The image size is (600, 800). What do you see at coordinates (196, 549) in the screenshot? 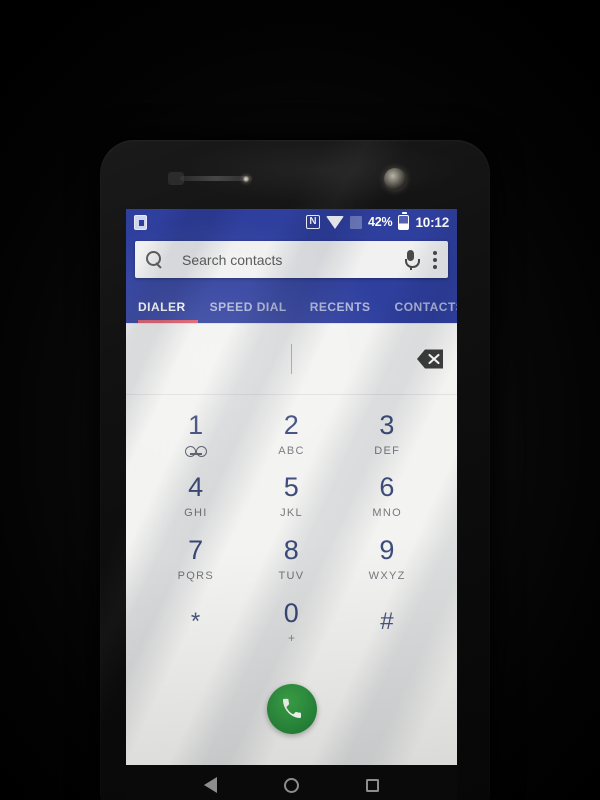
I see `key-7-digit: 7` at bounding box center [196, 549].